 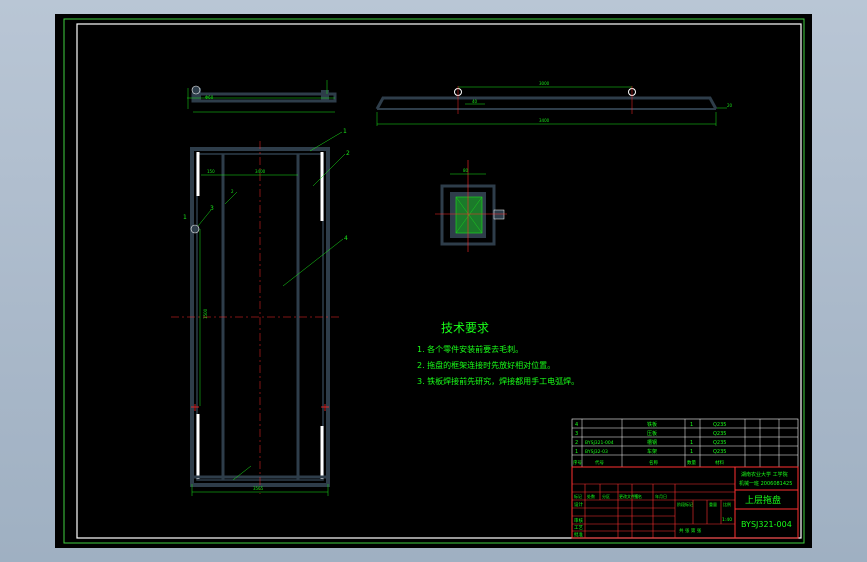 What do you see at coordinates (576, 452) in the screenshot?
I see `bom-row-4-no: 1` at bounding box center [576, 452].